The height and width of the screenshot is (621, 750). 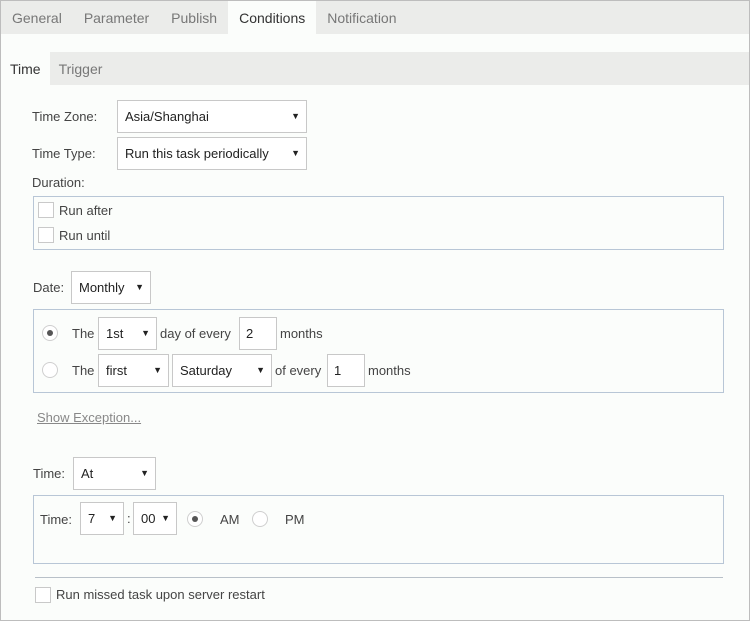 I want to click on pm-label: PM, so click(x=295, y=519).